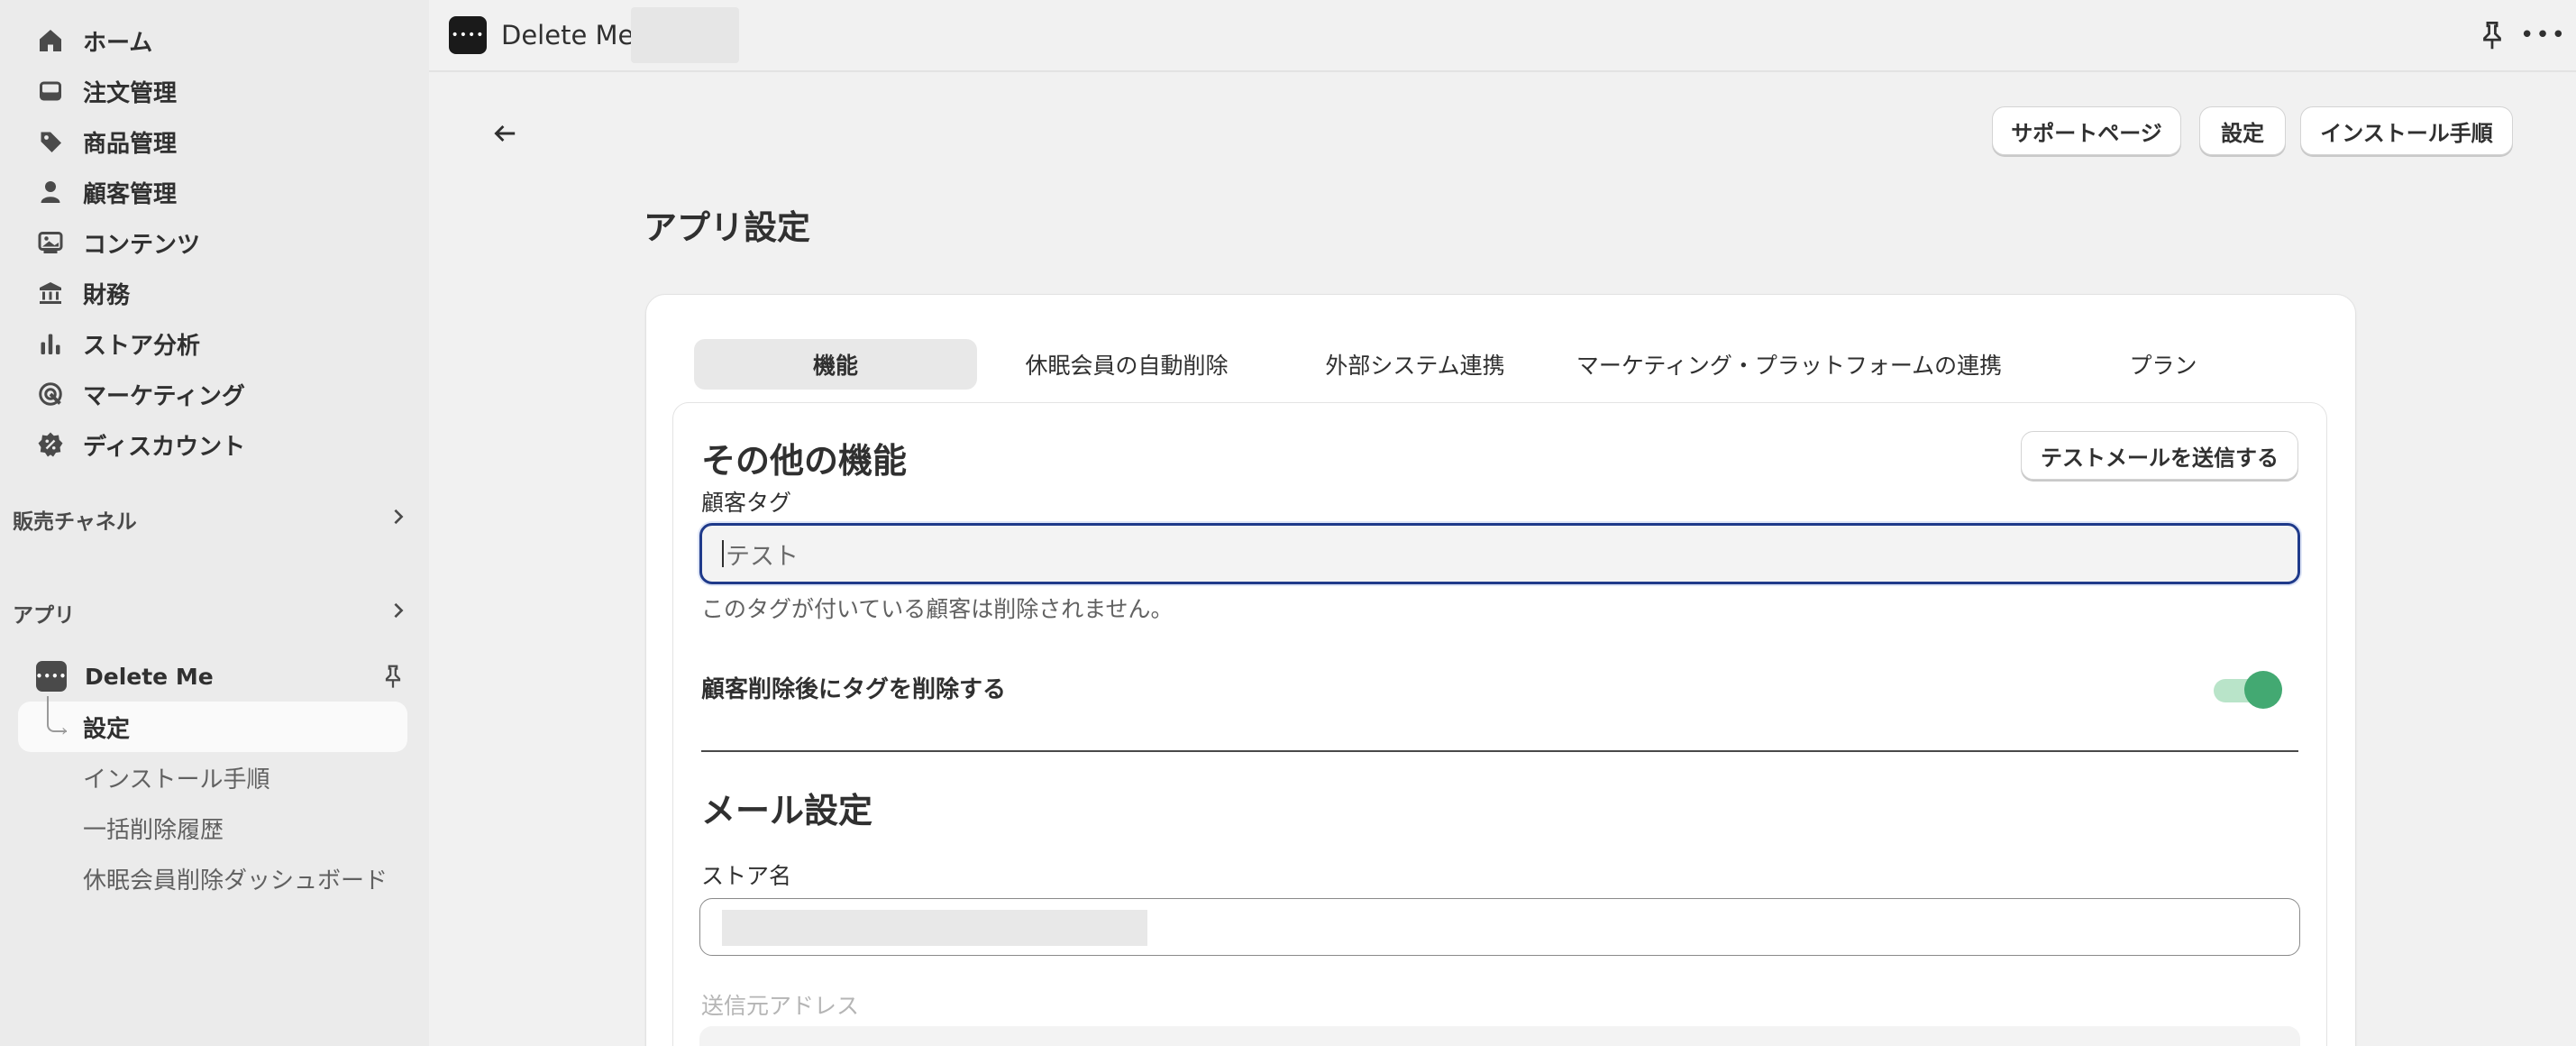 The height and width of the screenshot is (1046, 2576). Describe the element at coordinates (1499, 1036) in the screenshot. I see `sender-address-input` at that location.